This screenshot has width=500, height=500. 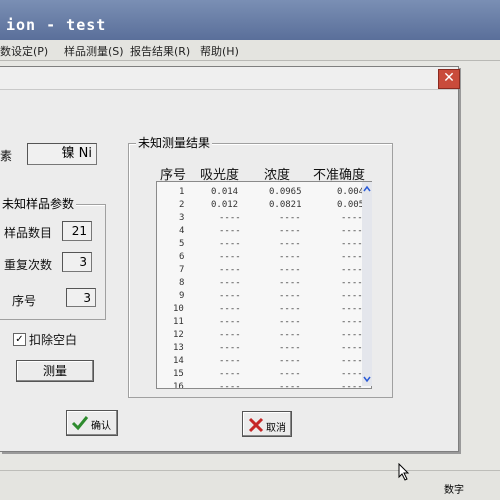 I want to click on measure-button-label: 测量, so click(x=54, y=371).